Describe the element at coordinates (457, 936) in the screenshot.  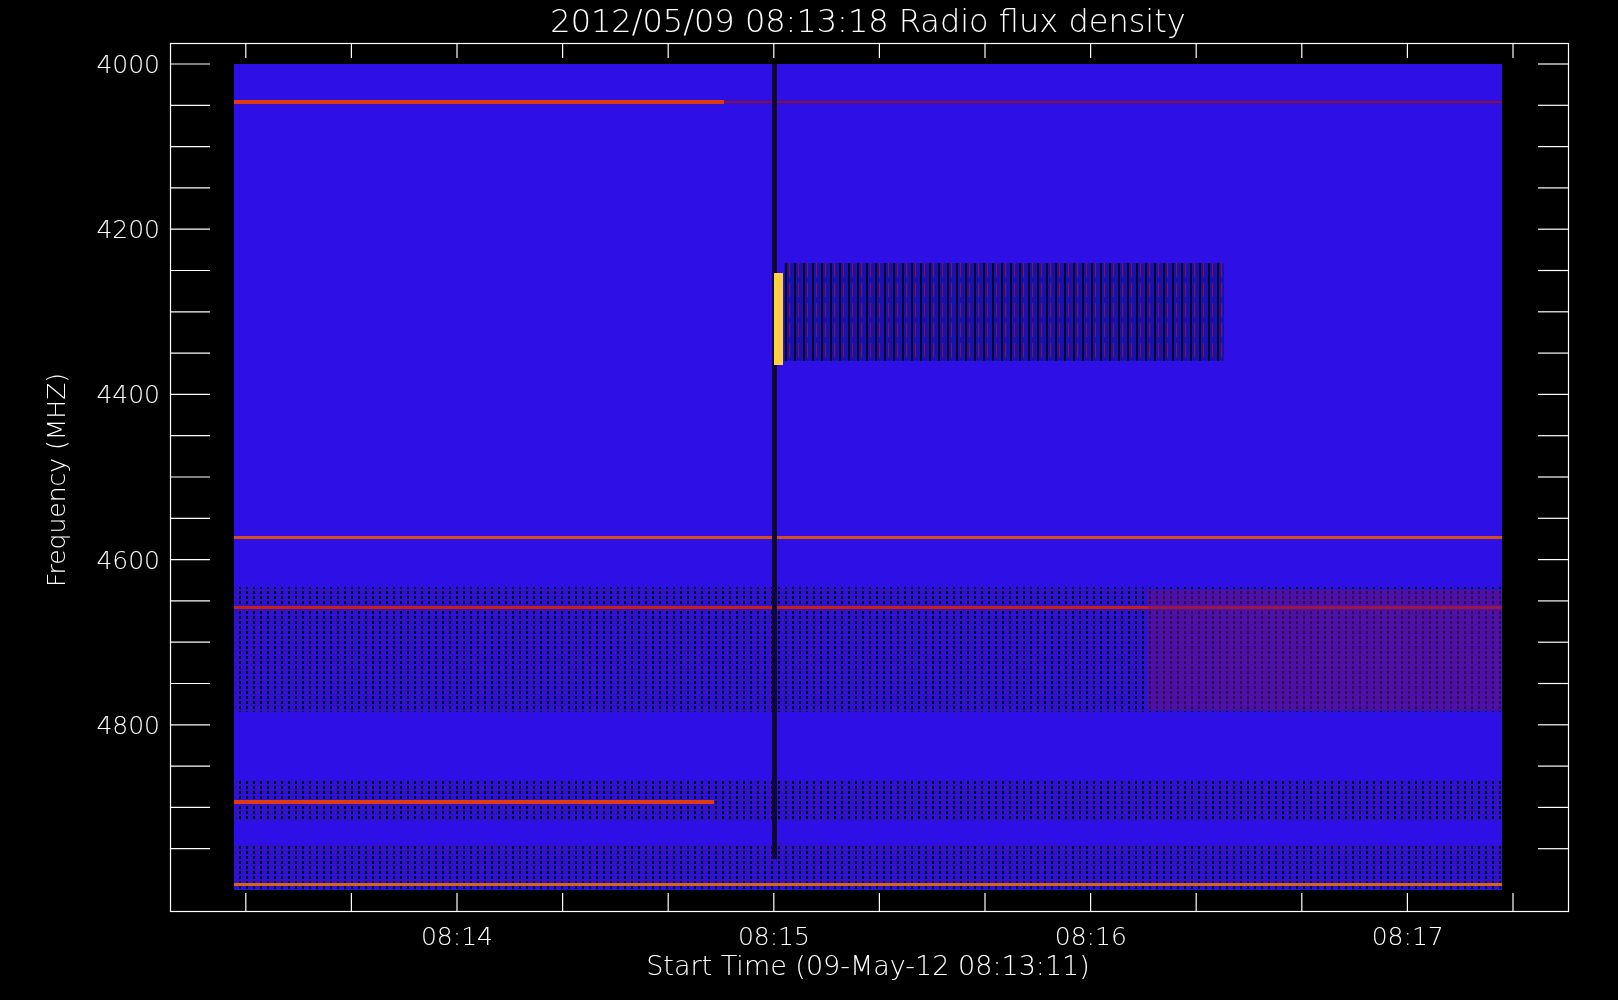
I see `x-tick-label: 08:14` at that location.